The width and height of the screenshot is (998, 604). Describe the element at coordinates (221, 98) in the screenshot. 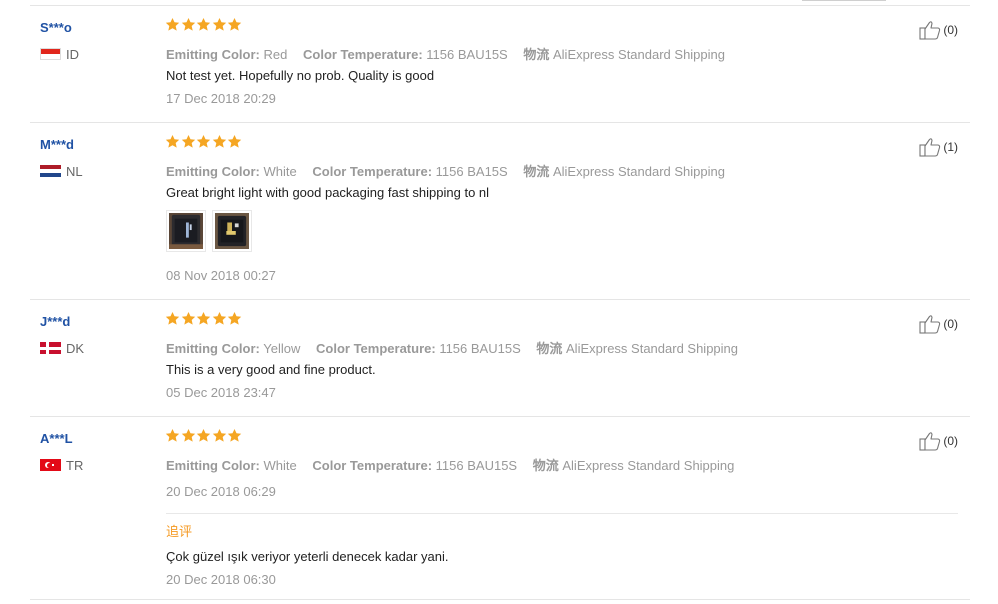

I see `review-date: 17 Dec 2018 20:29` at that location.